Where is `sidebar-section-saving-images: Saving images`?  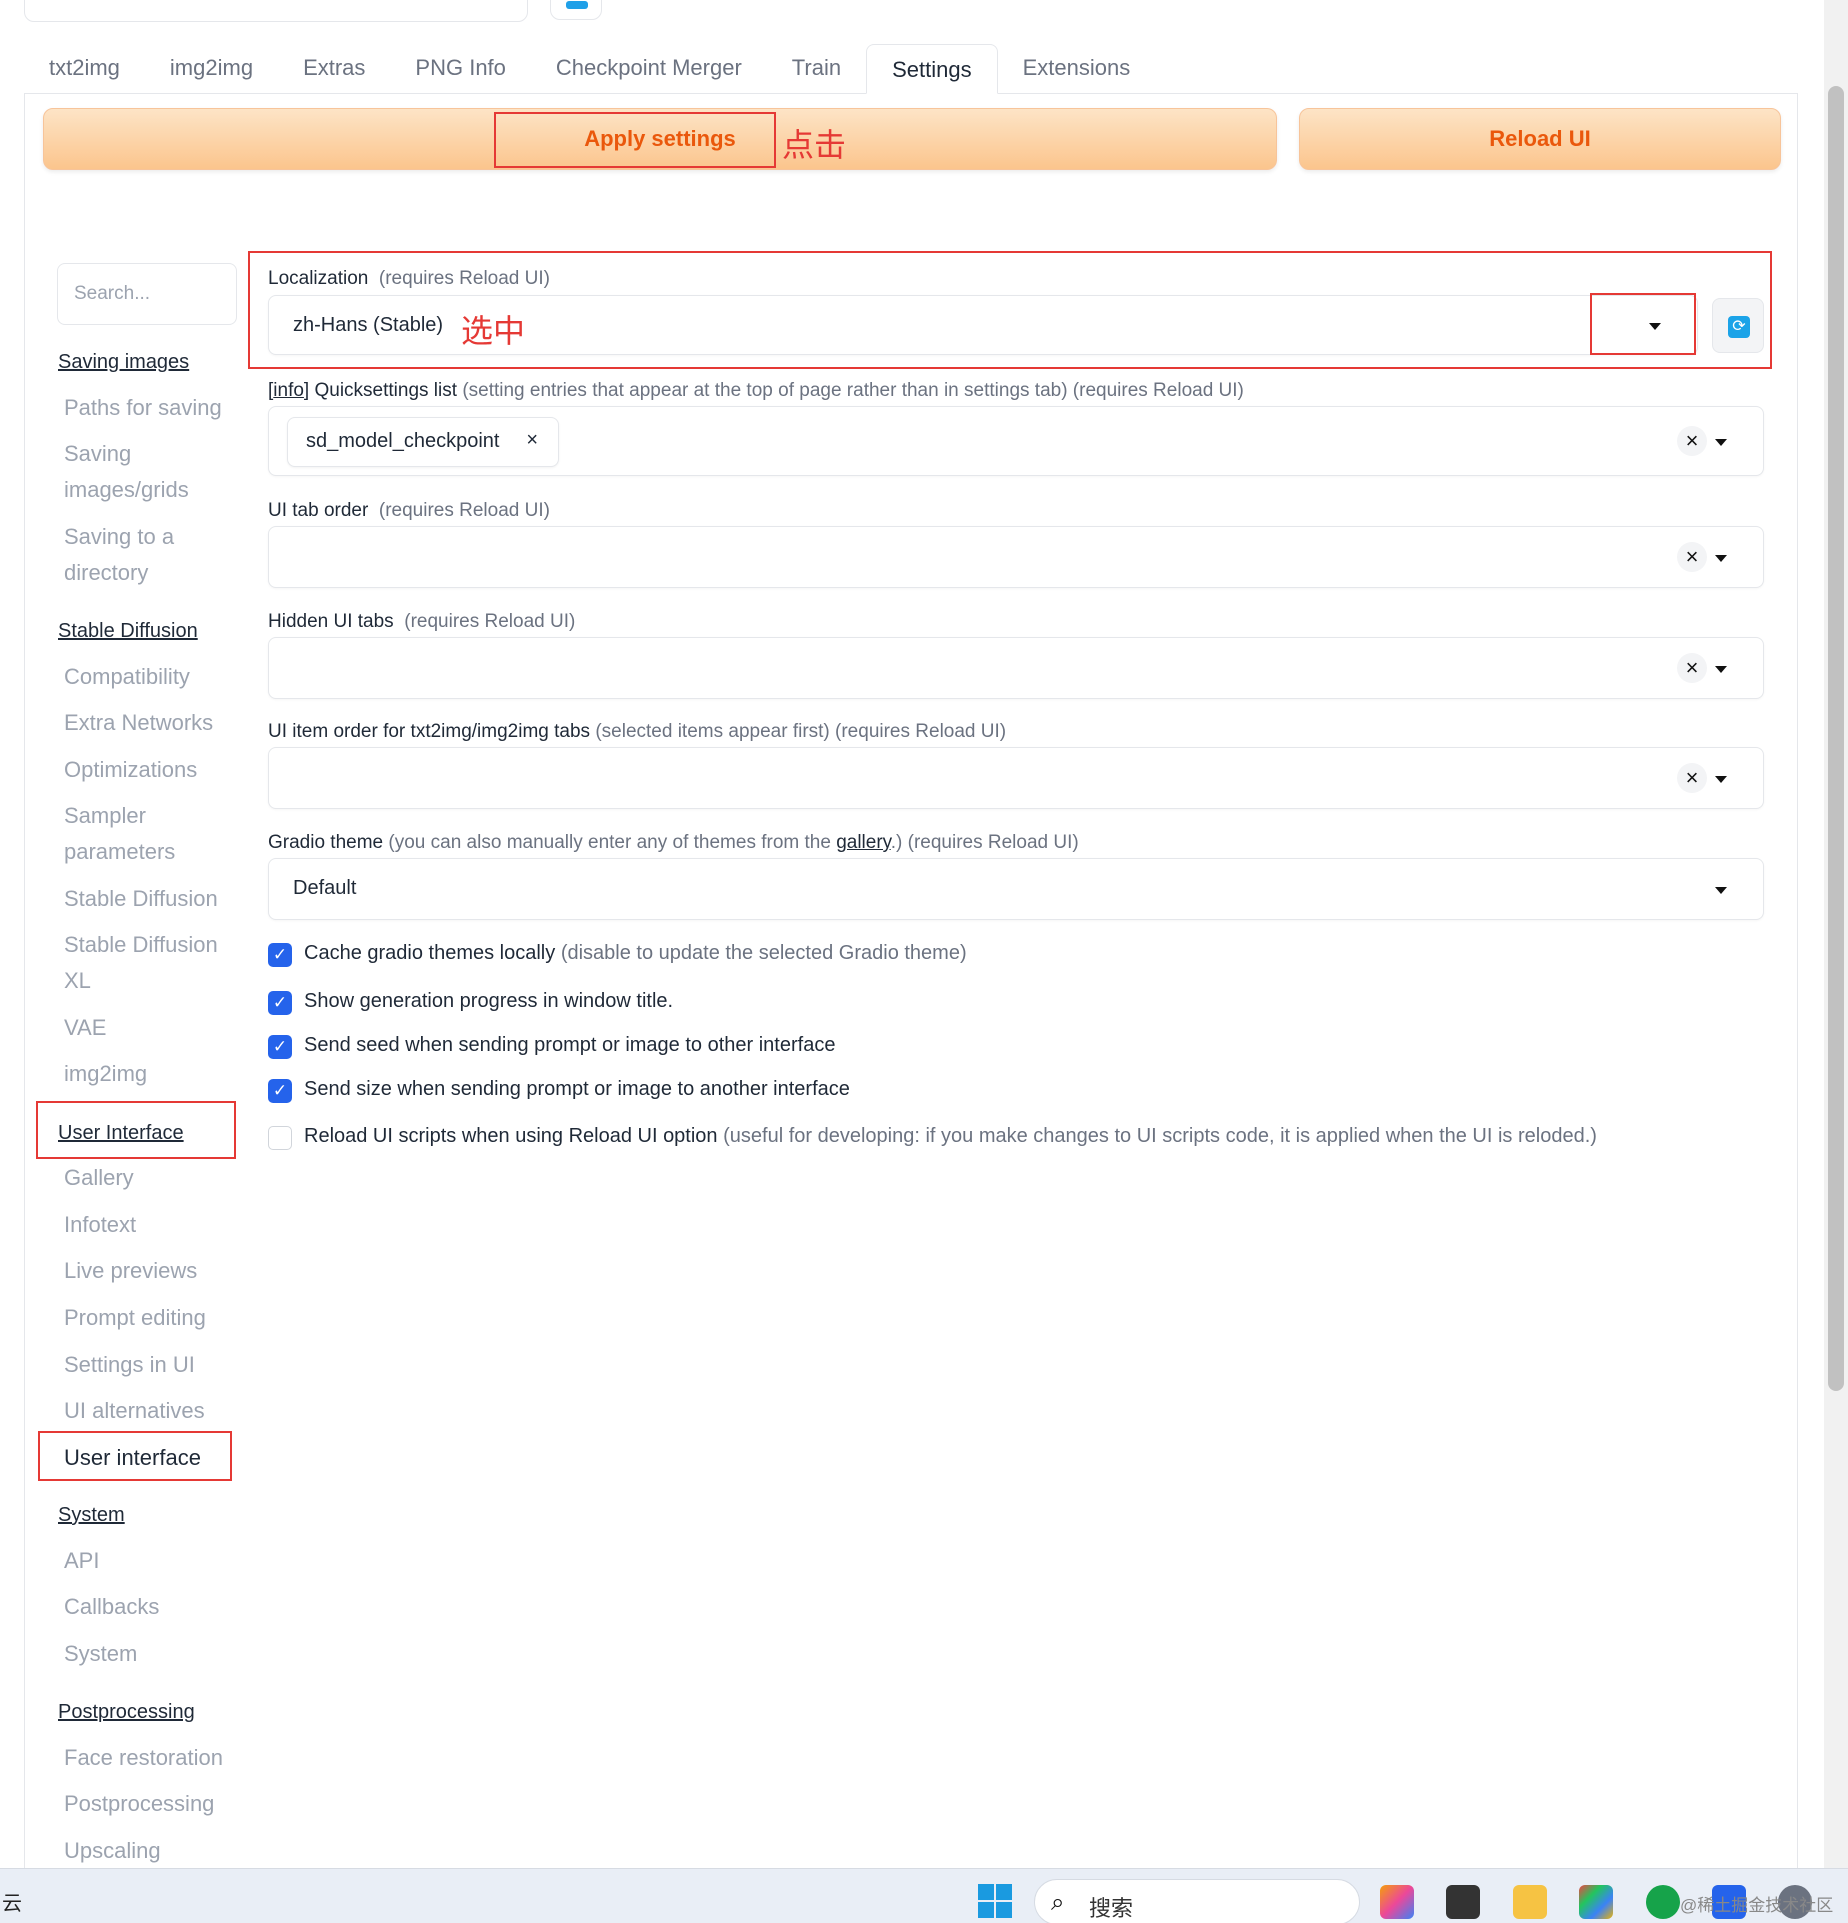 sidebar-section-saving-images: Saving images is located at coordinates (123, 362).